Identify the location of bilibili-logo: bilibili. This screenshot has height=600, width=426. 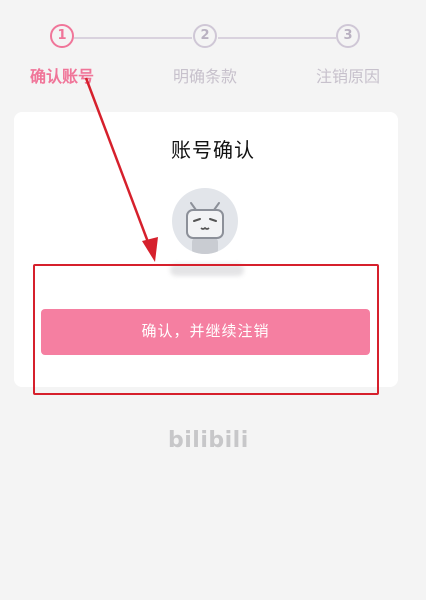
(208, 440).